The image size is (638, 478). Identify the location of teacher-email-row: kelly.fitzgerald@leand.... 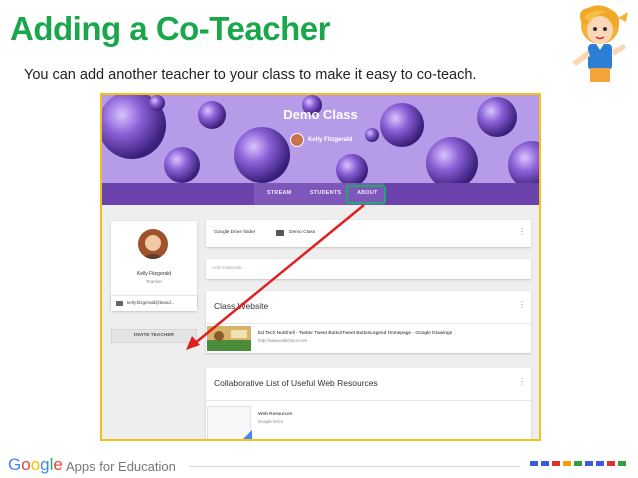
(154, 303).